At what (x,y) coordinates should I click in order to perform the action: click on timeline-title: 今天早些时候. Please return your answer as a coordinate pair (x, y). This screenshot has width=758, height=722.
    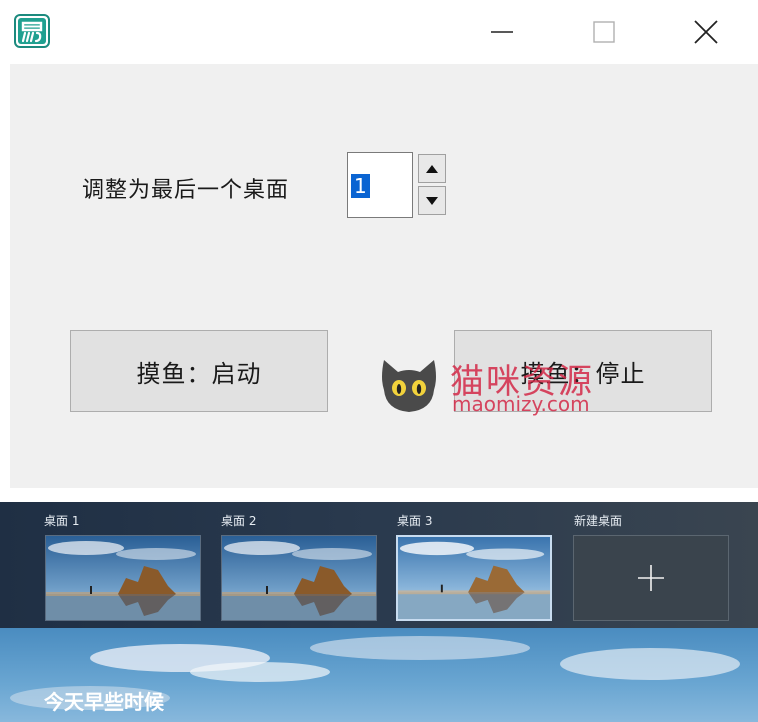
    Looking at the image, I should click on (104, 702).